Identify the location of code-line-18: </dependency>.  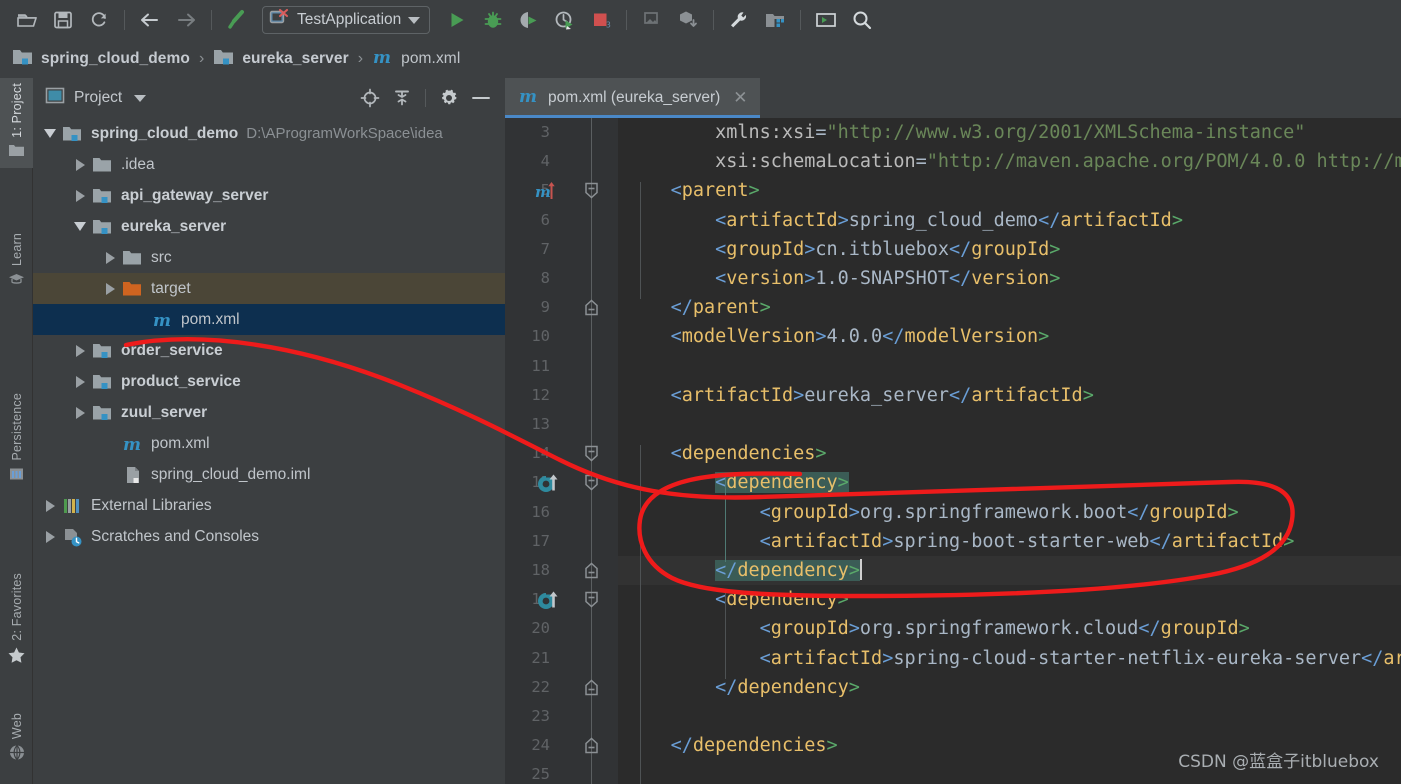
(1009, 571).